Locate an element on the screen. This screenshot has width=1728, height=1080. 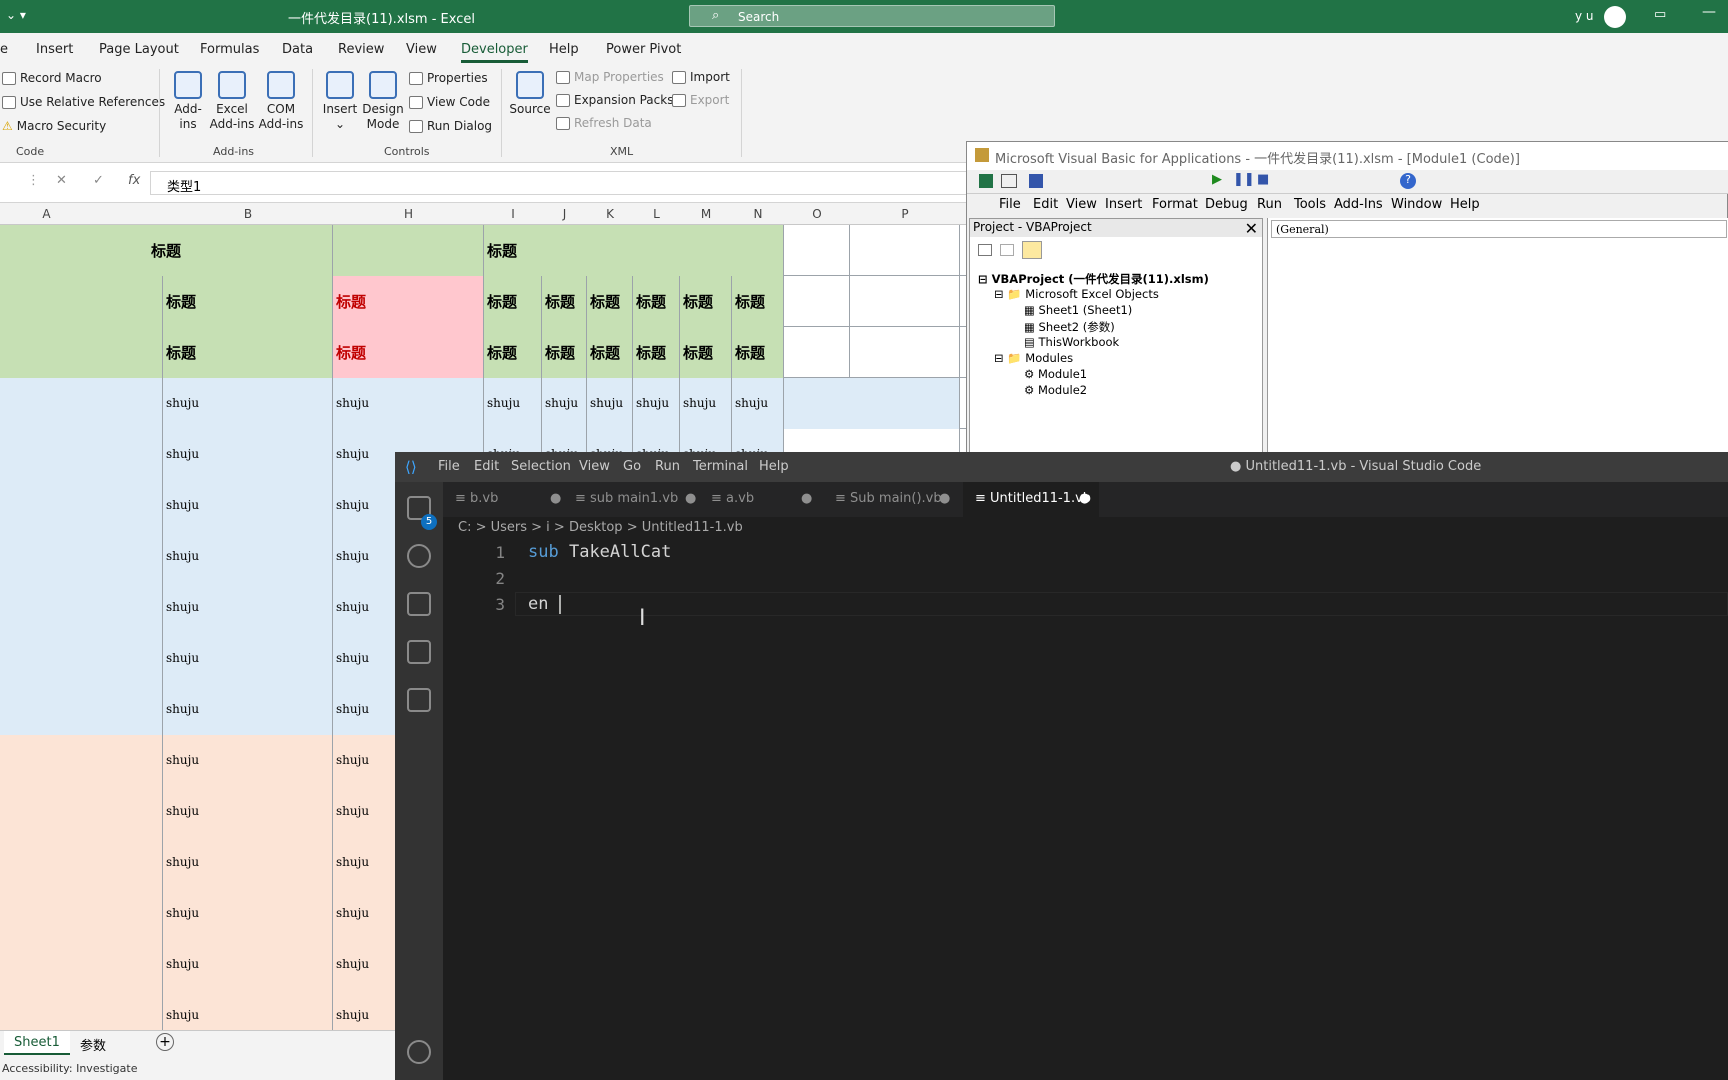
vba-menu-run: Run is located at coordinates (1269, 204).